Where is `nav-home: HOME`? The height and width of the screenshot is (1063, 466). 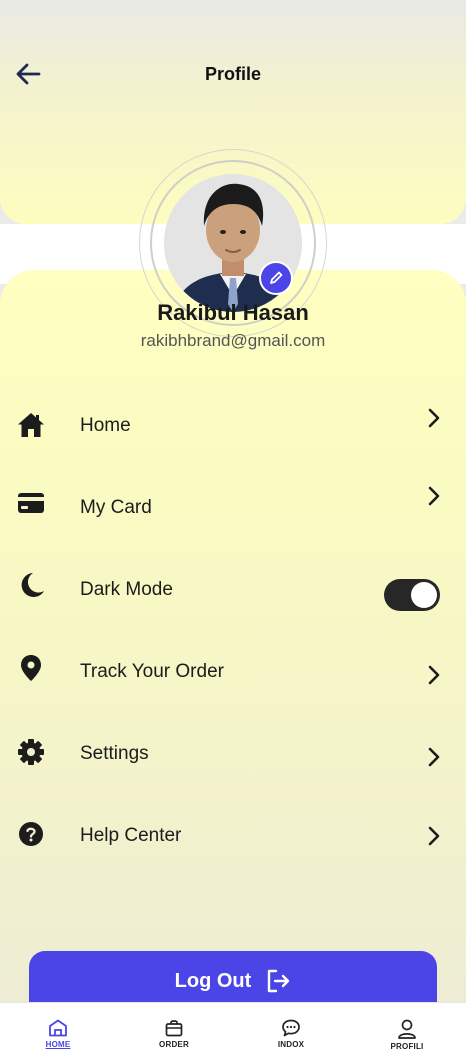
nav-home: HOME is located at coordinates (58, 1033).